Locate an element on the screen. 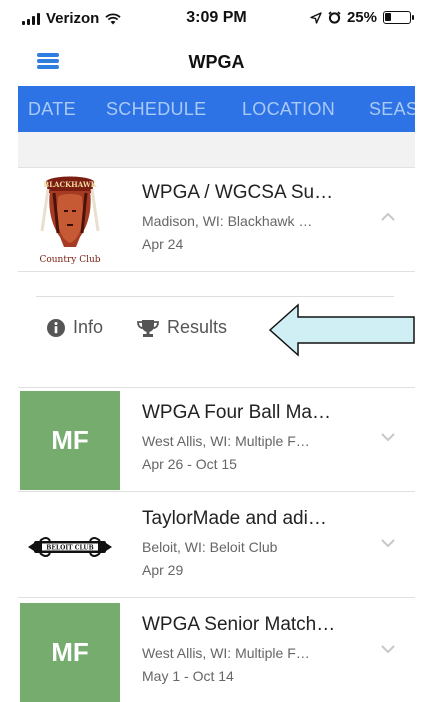 The width and height of the screenshot is (433, 702). svg-text: Country Club is located at coordinates (69, 260).